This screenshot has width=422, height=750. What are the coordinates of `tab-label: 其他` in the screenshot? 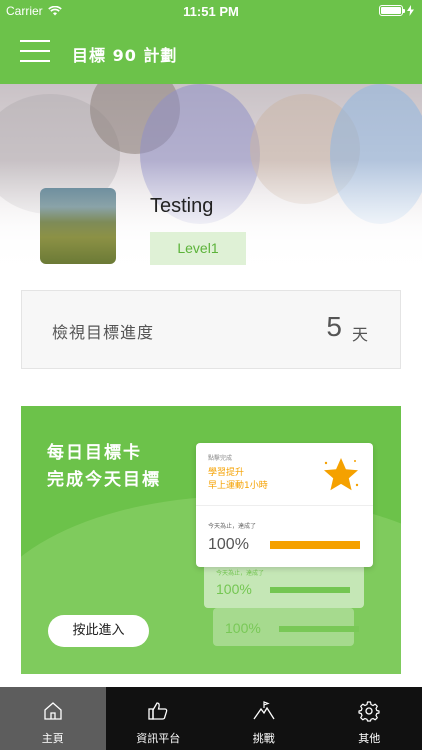 It's located at (369, 738).